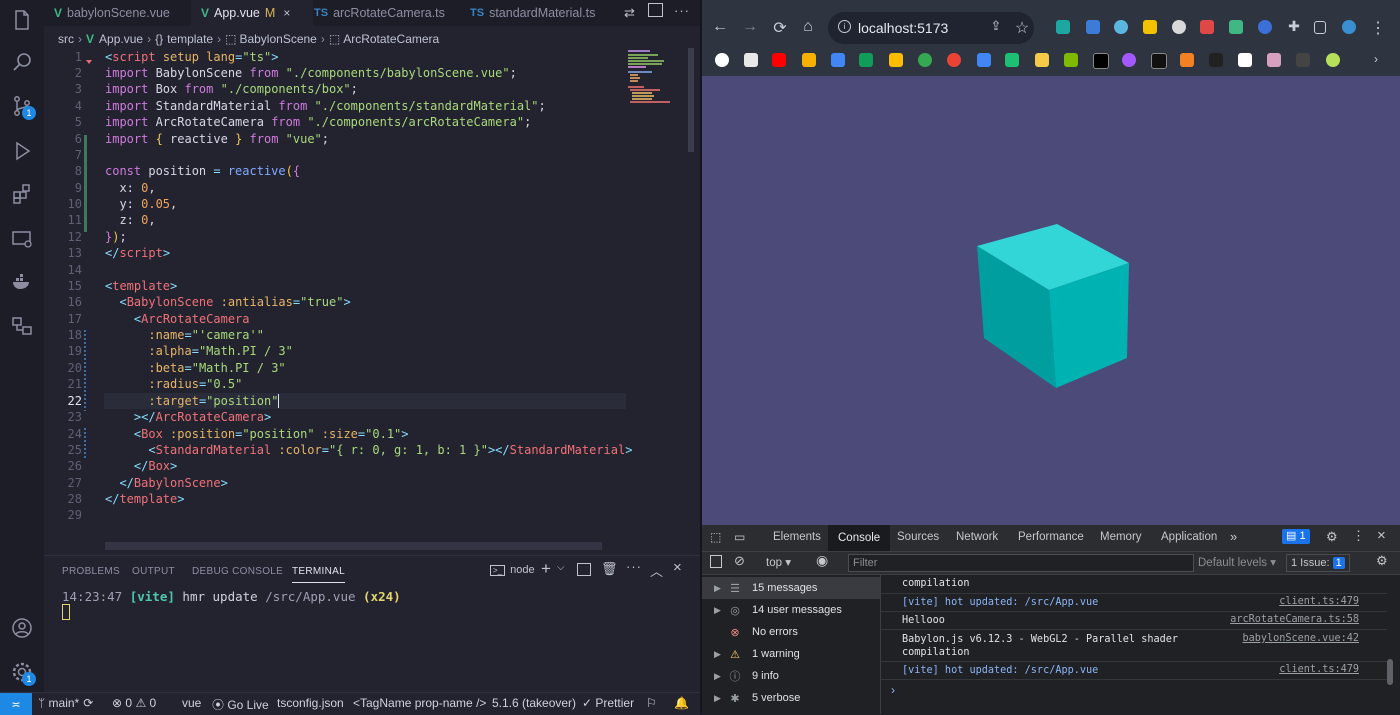  Describe the element at coordinates (791, 588) in the screenshot. I see `sidebar-item-messages: ▶ ☰ 15 messages` at that location.